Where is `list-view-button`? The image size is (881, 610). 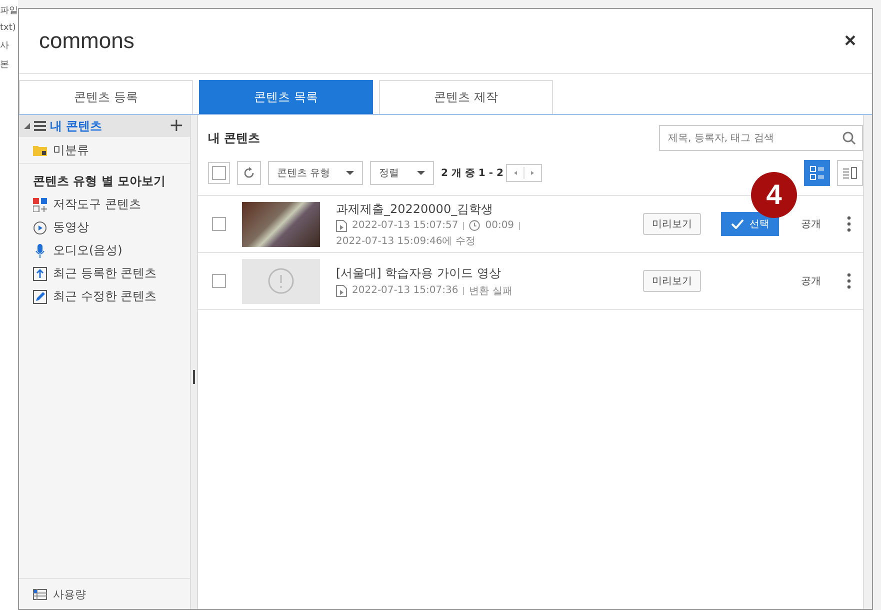 list-view-button is located at coordinates (817, 173).